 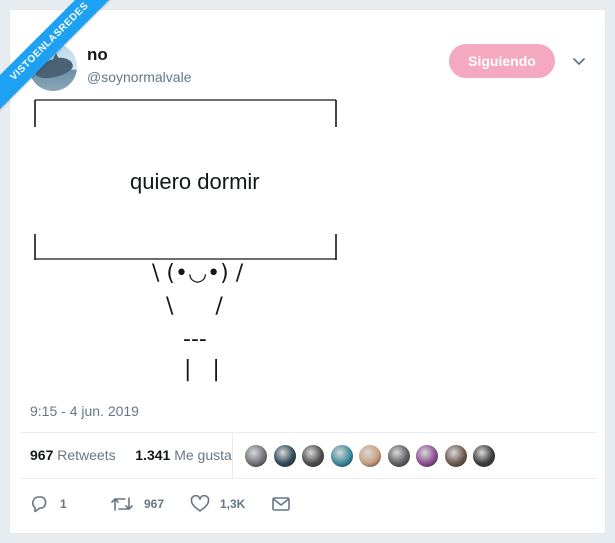 I want to click on direct-message-button, so click(x=286, y=504).